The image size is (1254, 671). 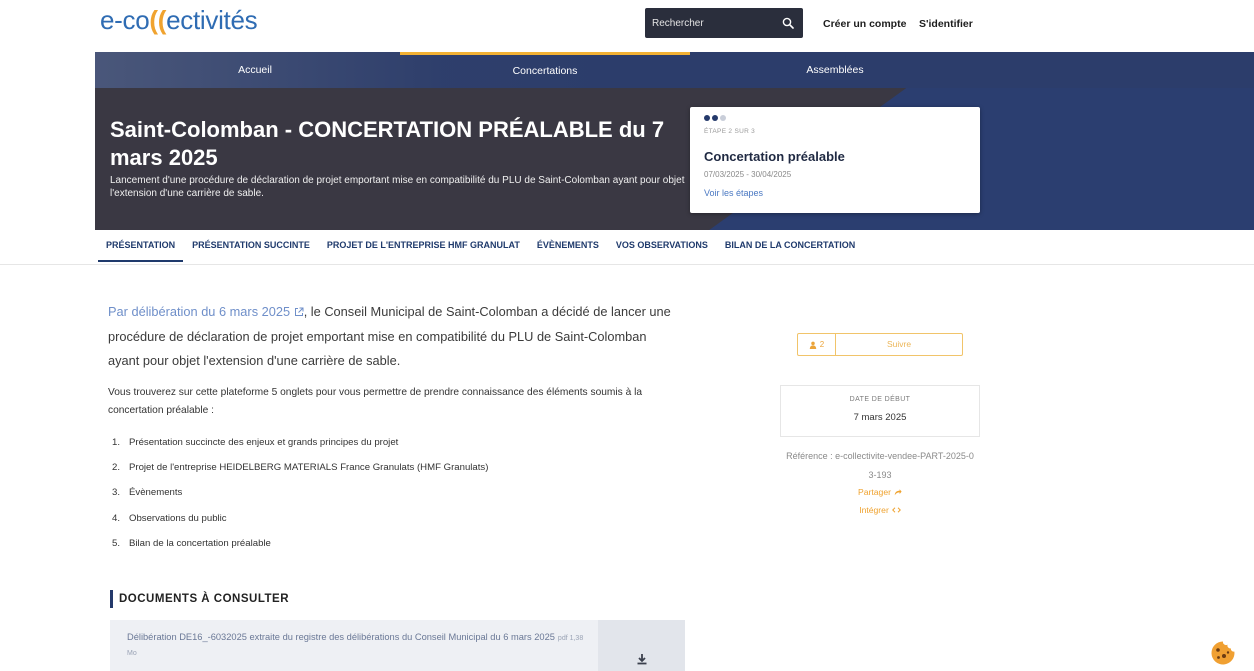 What do you see at coordinates (835, 70) in the screenshot?
I see `nav-item-assemblees: Assemblées` at bounding box center [835, 70].